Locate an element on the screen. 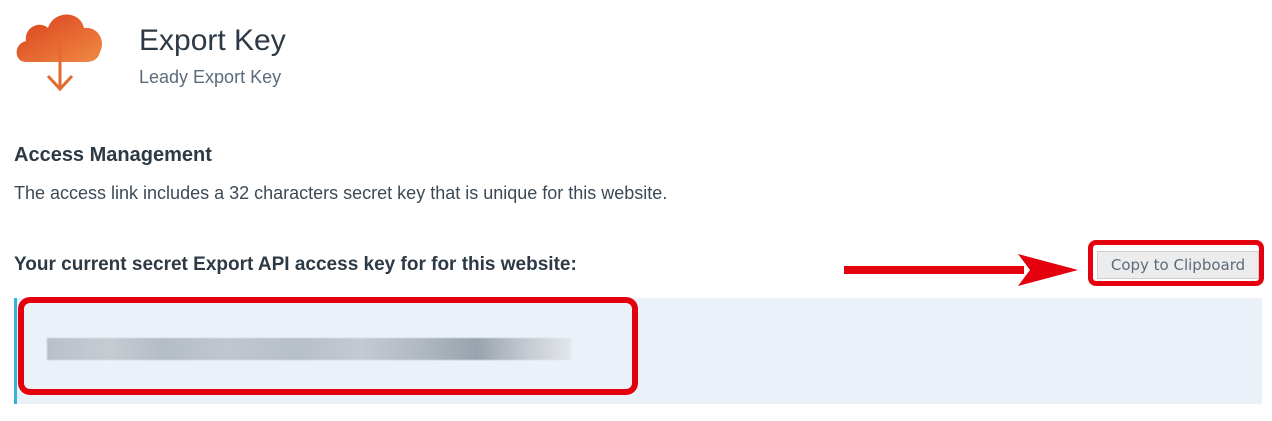 The width and height of the screenshot is (1272, 421). access-management-heading: Access Management is located at coordinates (113, 155).